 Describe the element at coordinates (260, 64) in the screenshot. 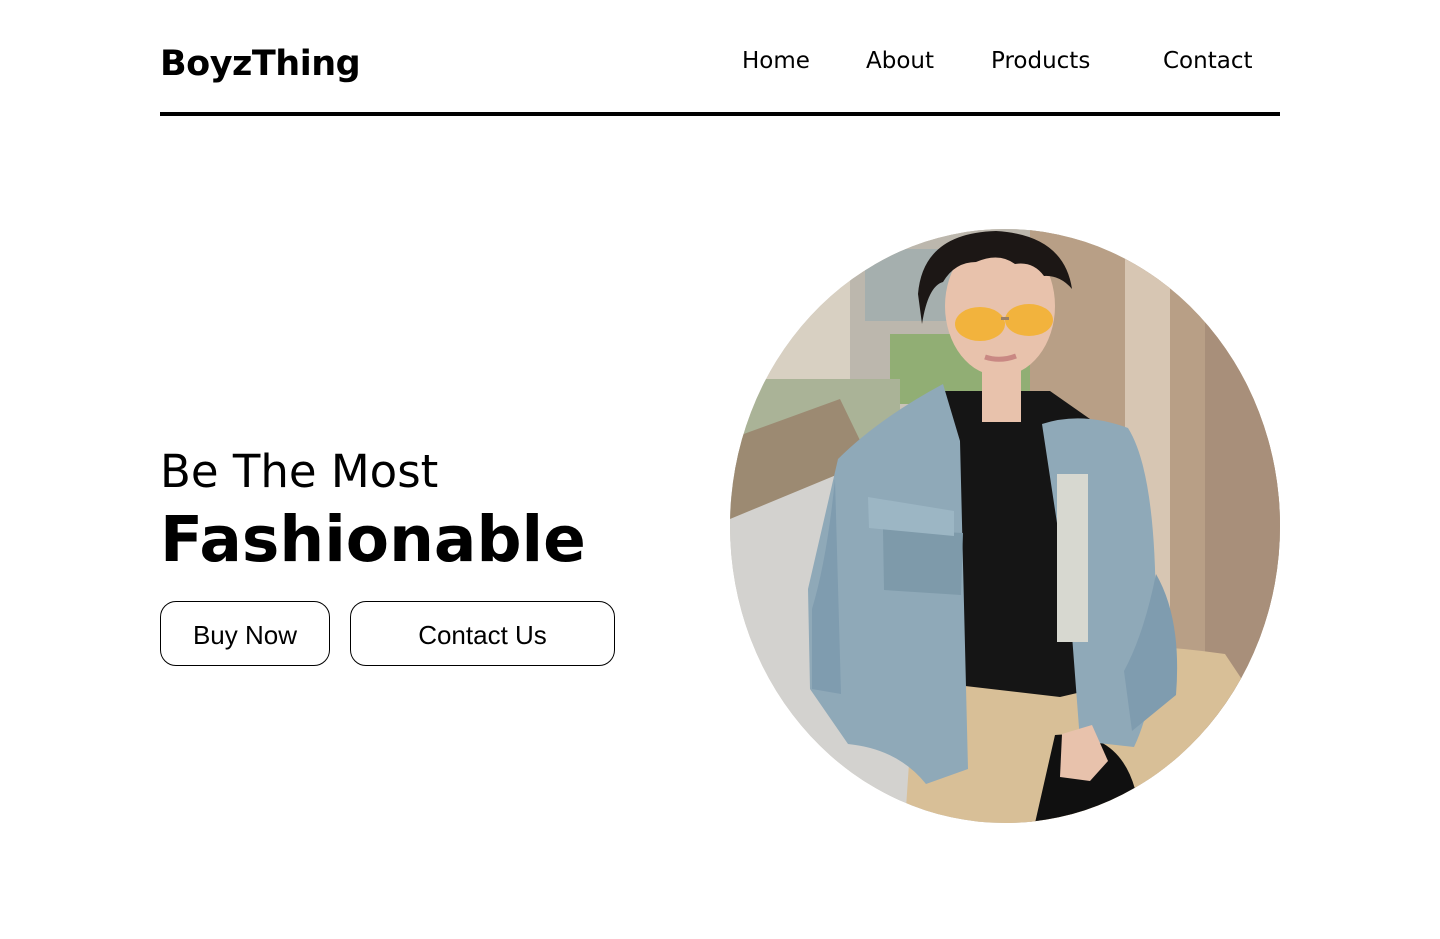

I see `brand-logo: BoyzThing` at that location.